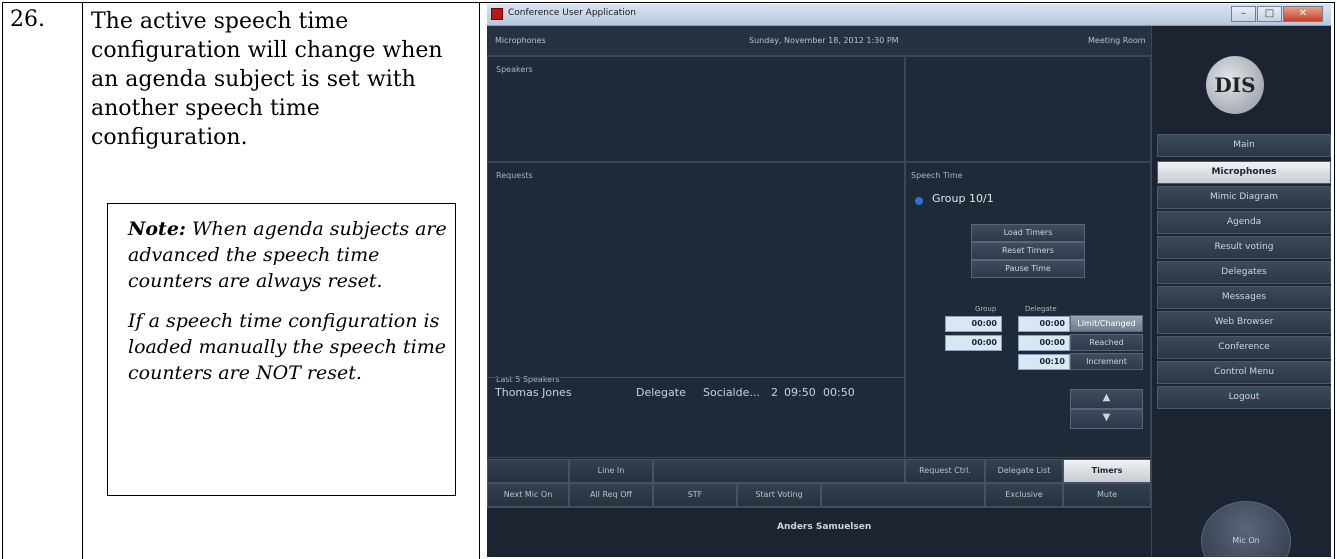 This screenshot has height=559, width=1337. Describe the element at coordinates (839, 392) in the screenshot. I see `speaker-duration: 00:50` at that location.